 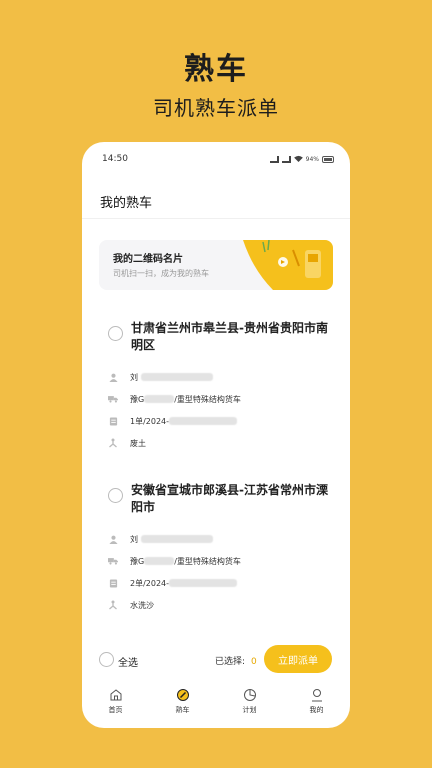 What do you see at coordinates (312, 159) in the screenshot?
I see `battery-percent: 94%` at bounding box center [312, 159].